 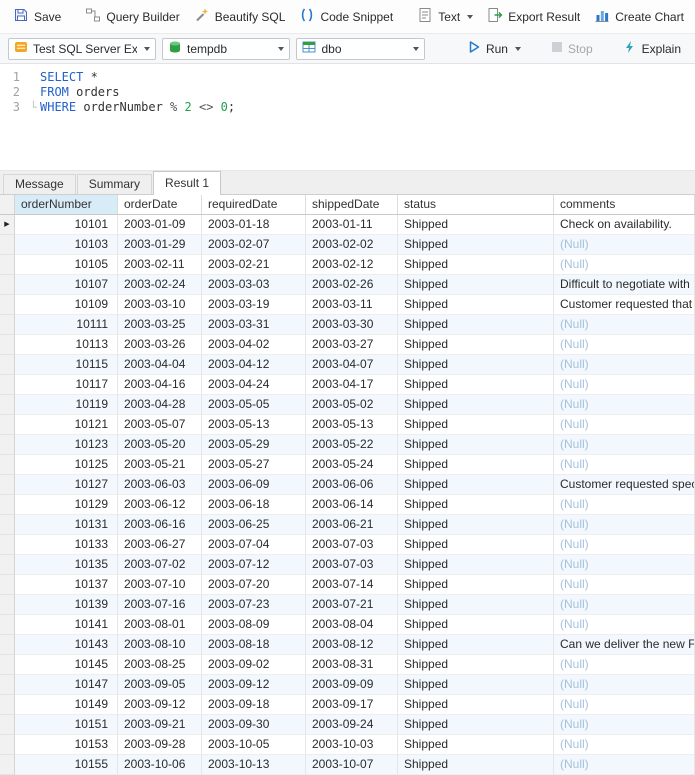 I want to click on cell-orderDate: 2003-01-09, so click(x=160, y=225).